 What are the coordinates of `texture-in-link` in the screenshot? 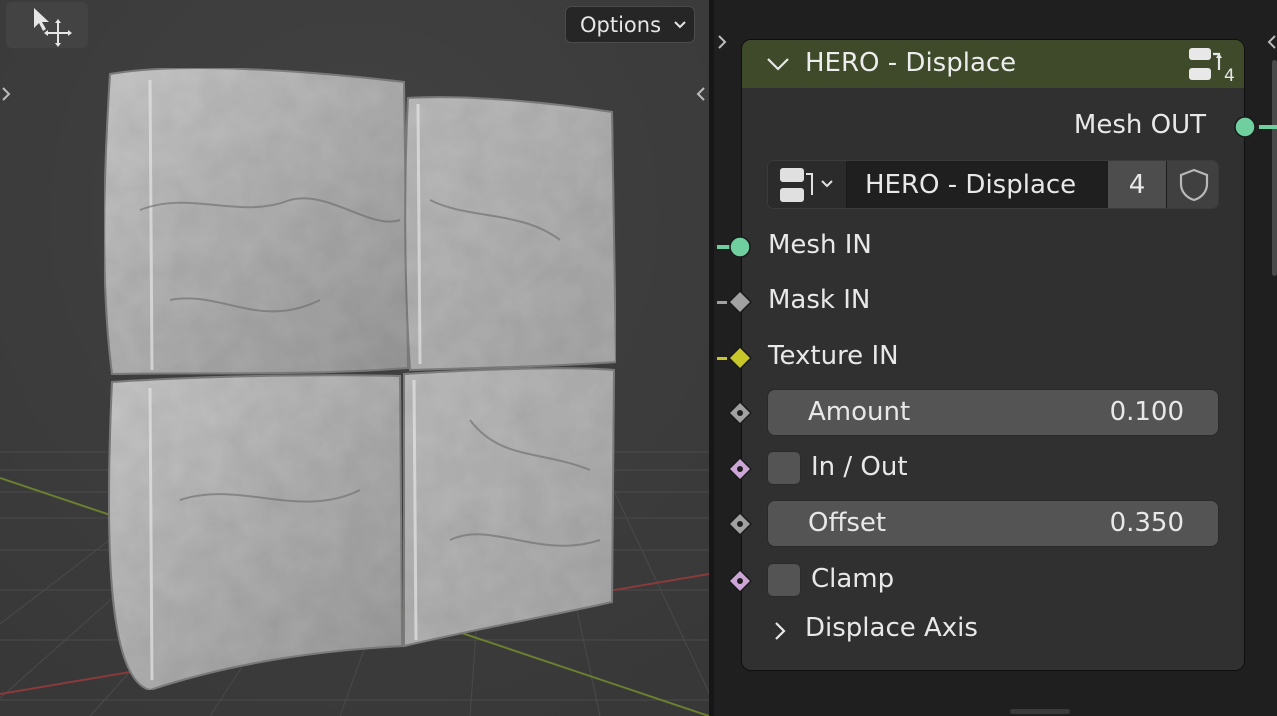 It's located at (722, 358).